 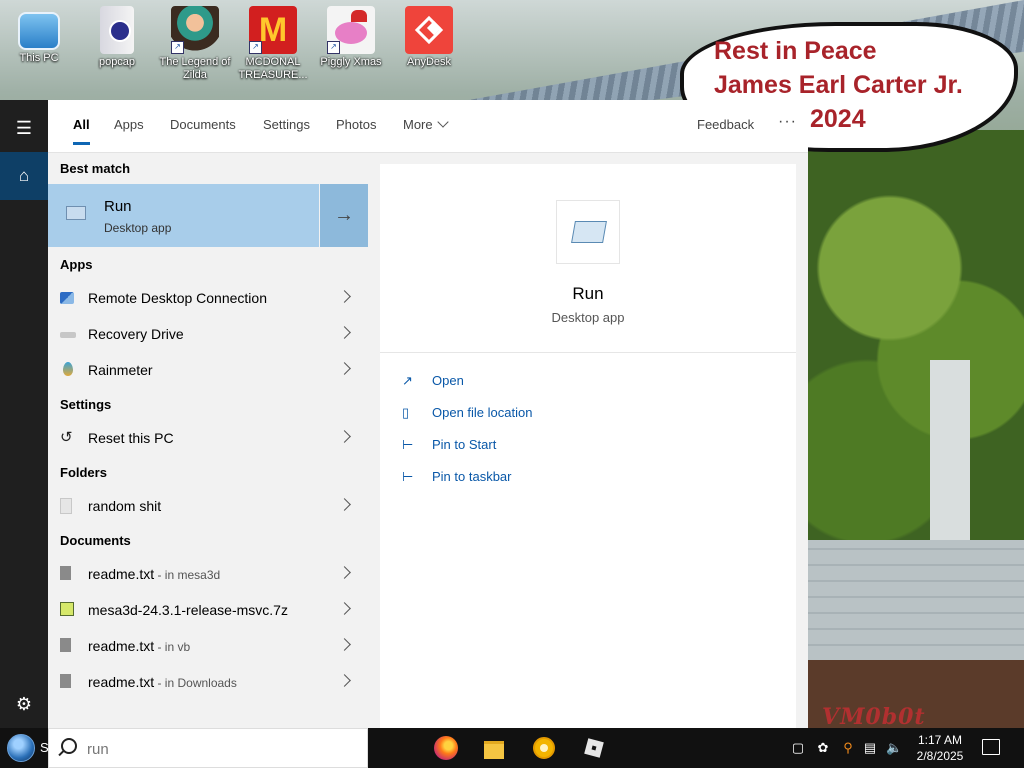 I want to click on document-location: - in mesa3d, so click(x=187, y=575).